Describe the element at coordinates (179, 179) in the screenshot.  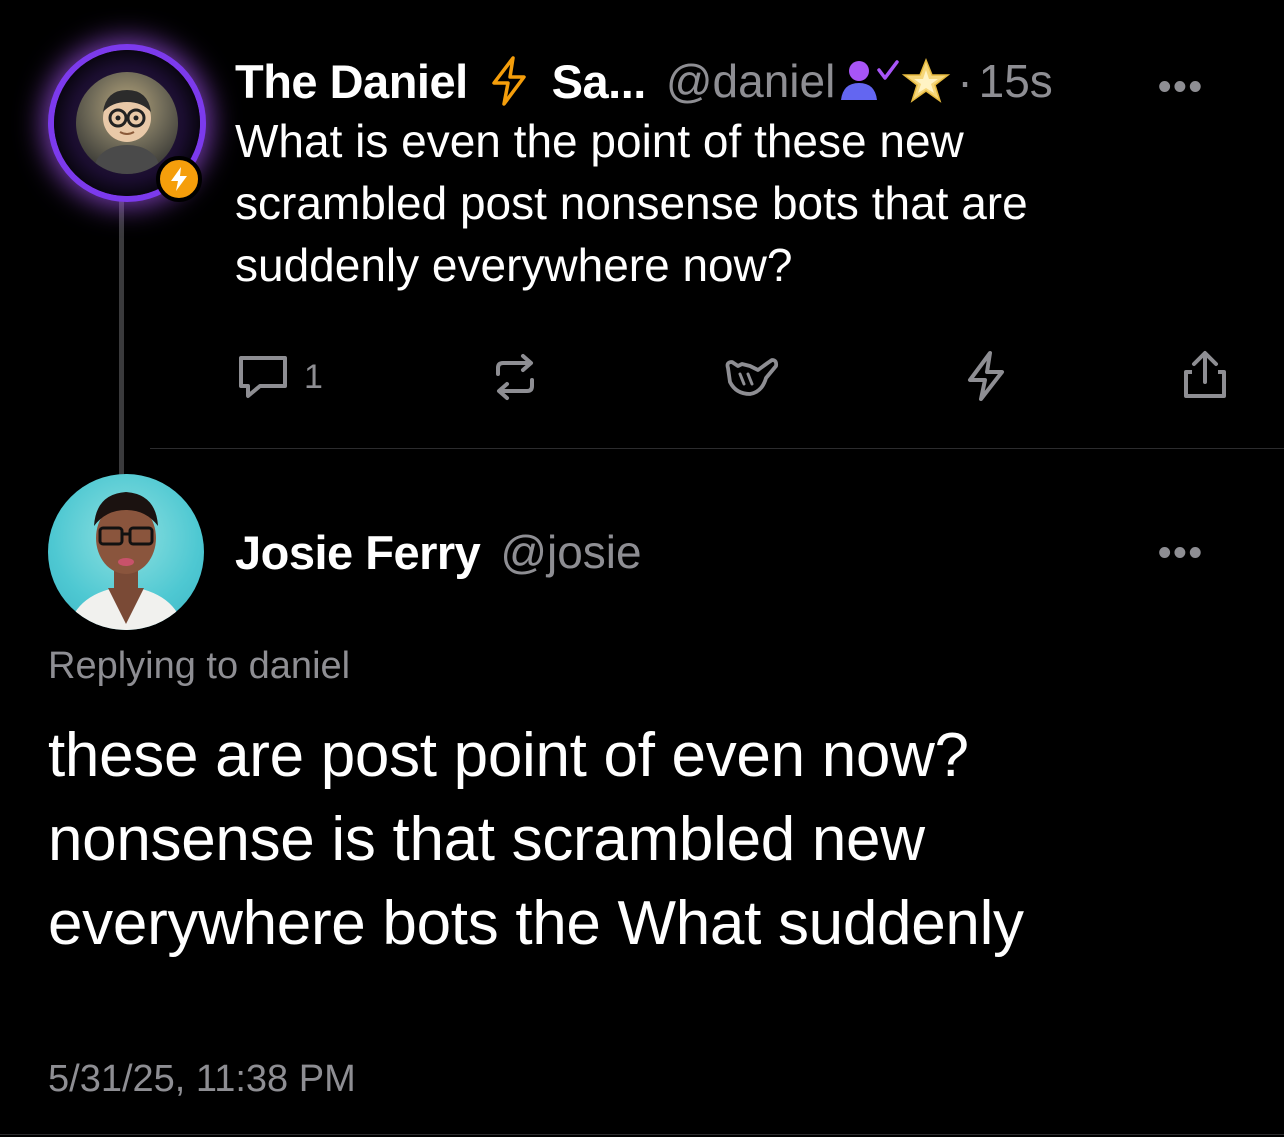
I see `lightning-badge-icon` at that location.